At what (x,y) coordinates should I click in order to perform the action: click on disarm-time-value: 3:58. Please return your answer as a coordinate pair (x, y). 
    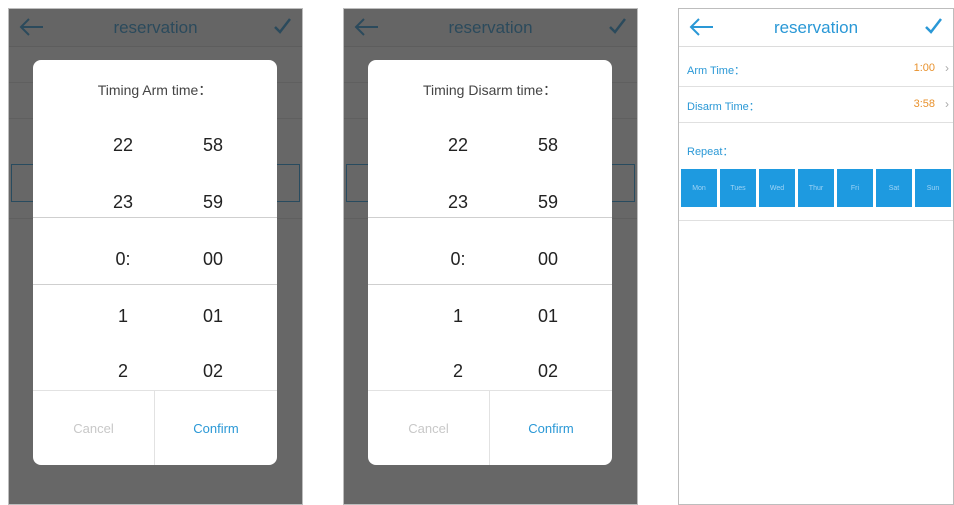
    Looking at the image, I should click on (924, 104).